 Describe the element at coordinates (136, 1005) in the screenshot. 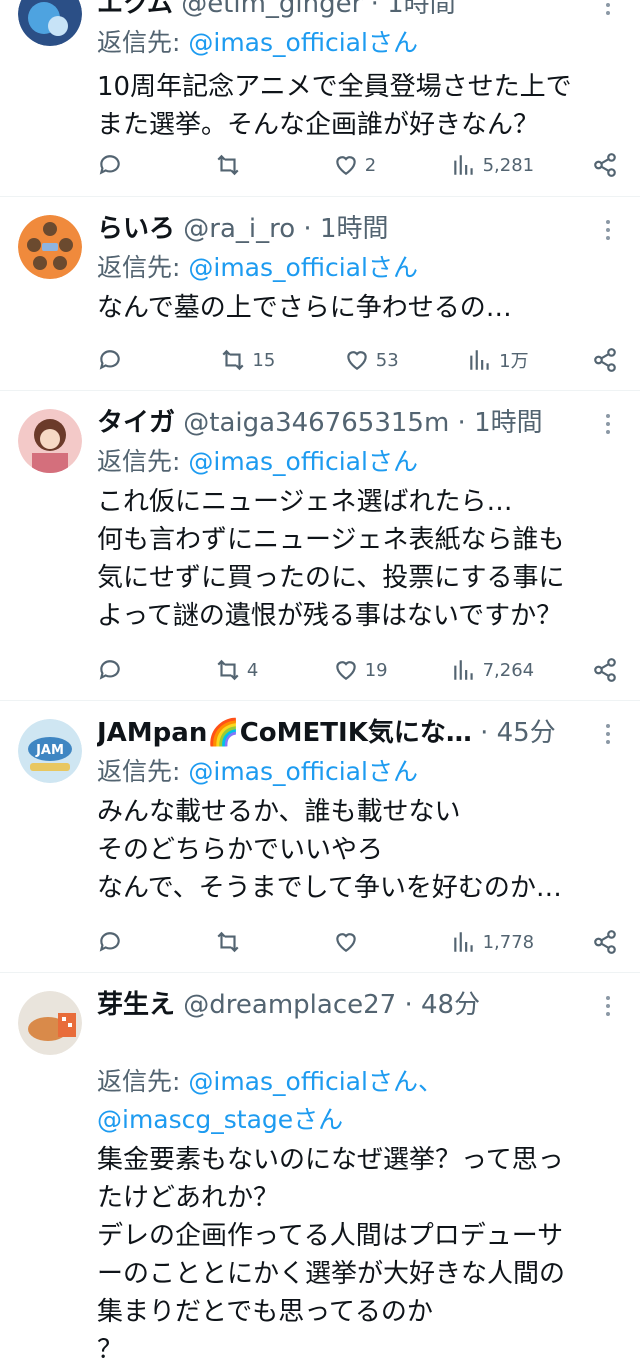

I see `display-name: 芽生え` at that location.